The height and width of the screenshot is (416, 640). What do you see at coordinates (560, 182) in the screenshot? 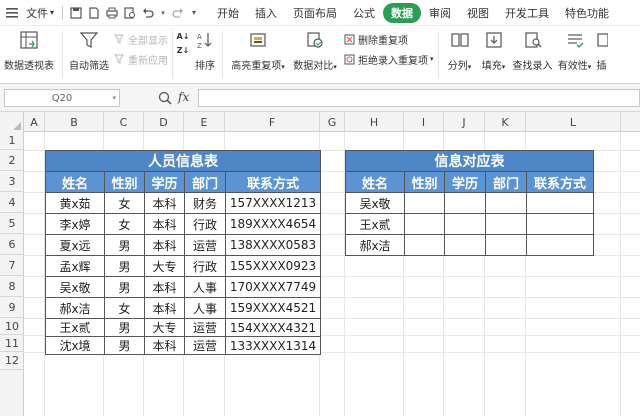
I see `header-cell: 联系方式` at bounding box center [560, 182].